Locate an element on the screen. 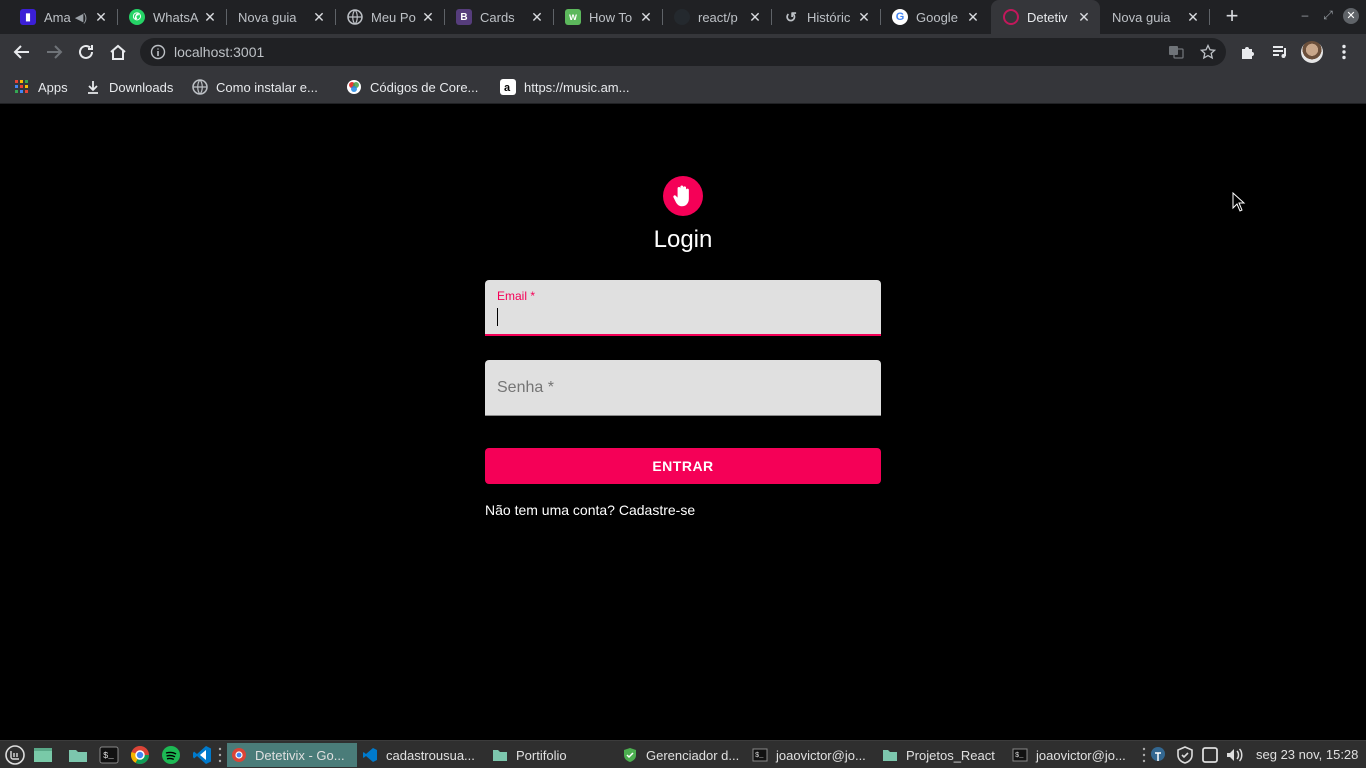 The height and width of the screenshot is (768, 1366). address-text: localhost:3001 is located at coordinates (219, 52).